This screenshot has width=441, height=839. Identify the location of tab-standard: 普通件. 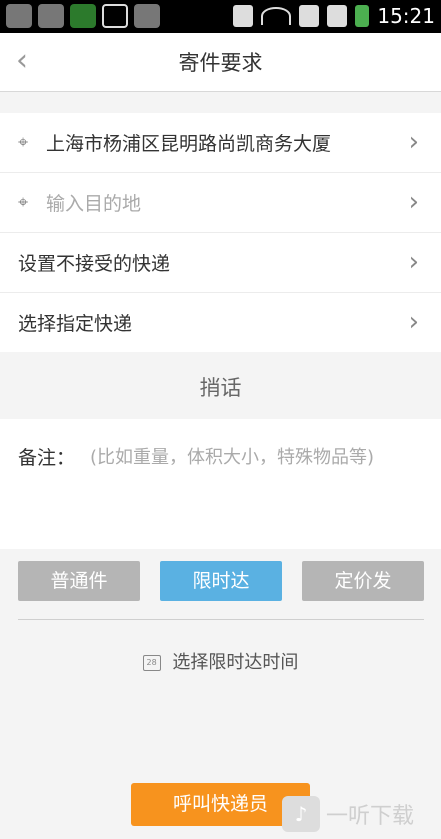
(79, 581).